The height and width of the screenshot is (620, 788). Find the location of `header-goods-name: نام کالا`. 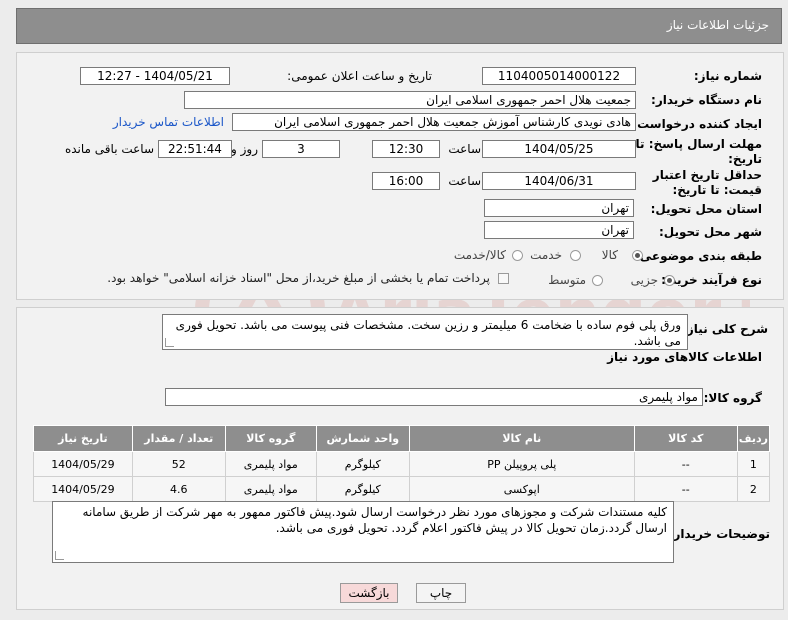

header-goods-name: نام کالا is located at coordinates (521, 438).